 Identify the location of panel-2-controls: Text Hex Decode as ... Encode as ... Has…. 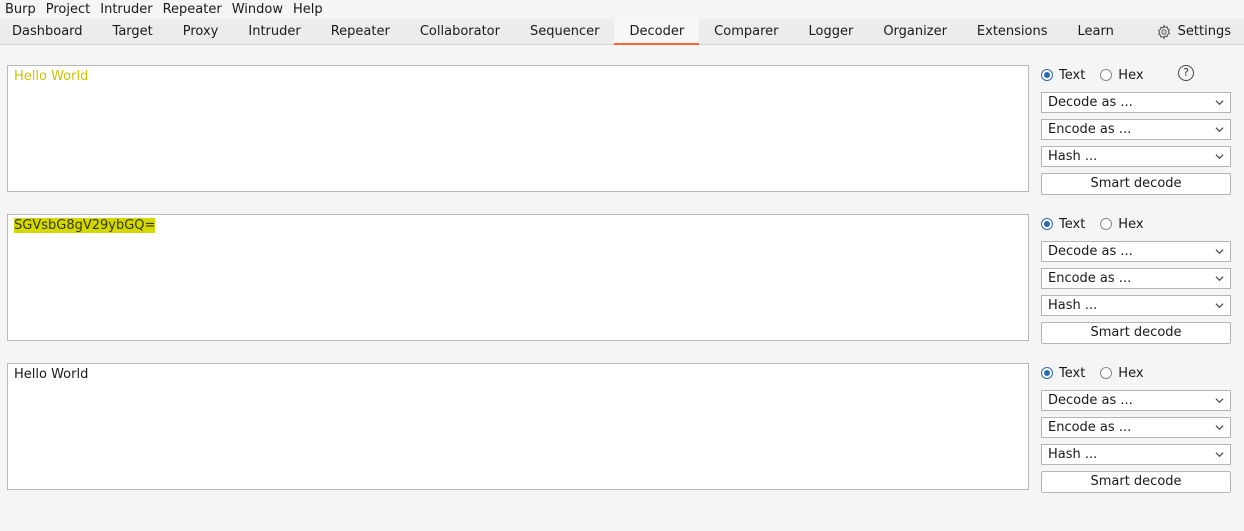
(1136, 279).